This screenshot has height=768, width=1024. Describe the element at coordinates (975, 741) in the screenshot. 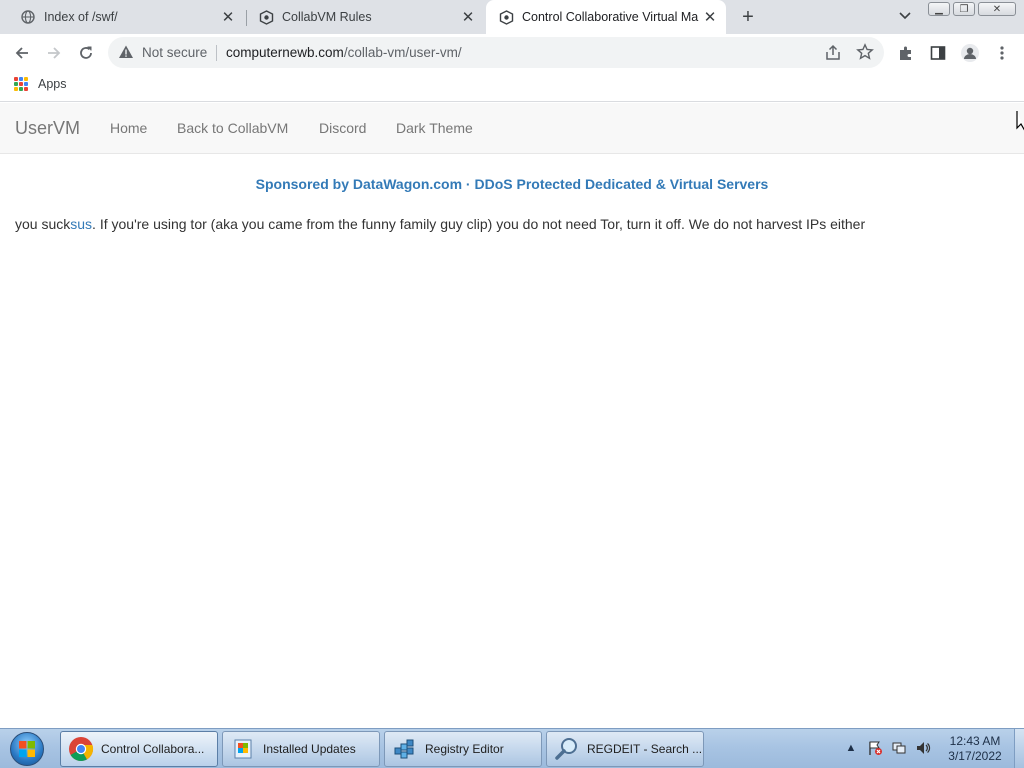

I see `clock-time: 12:43 AM` at that location.